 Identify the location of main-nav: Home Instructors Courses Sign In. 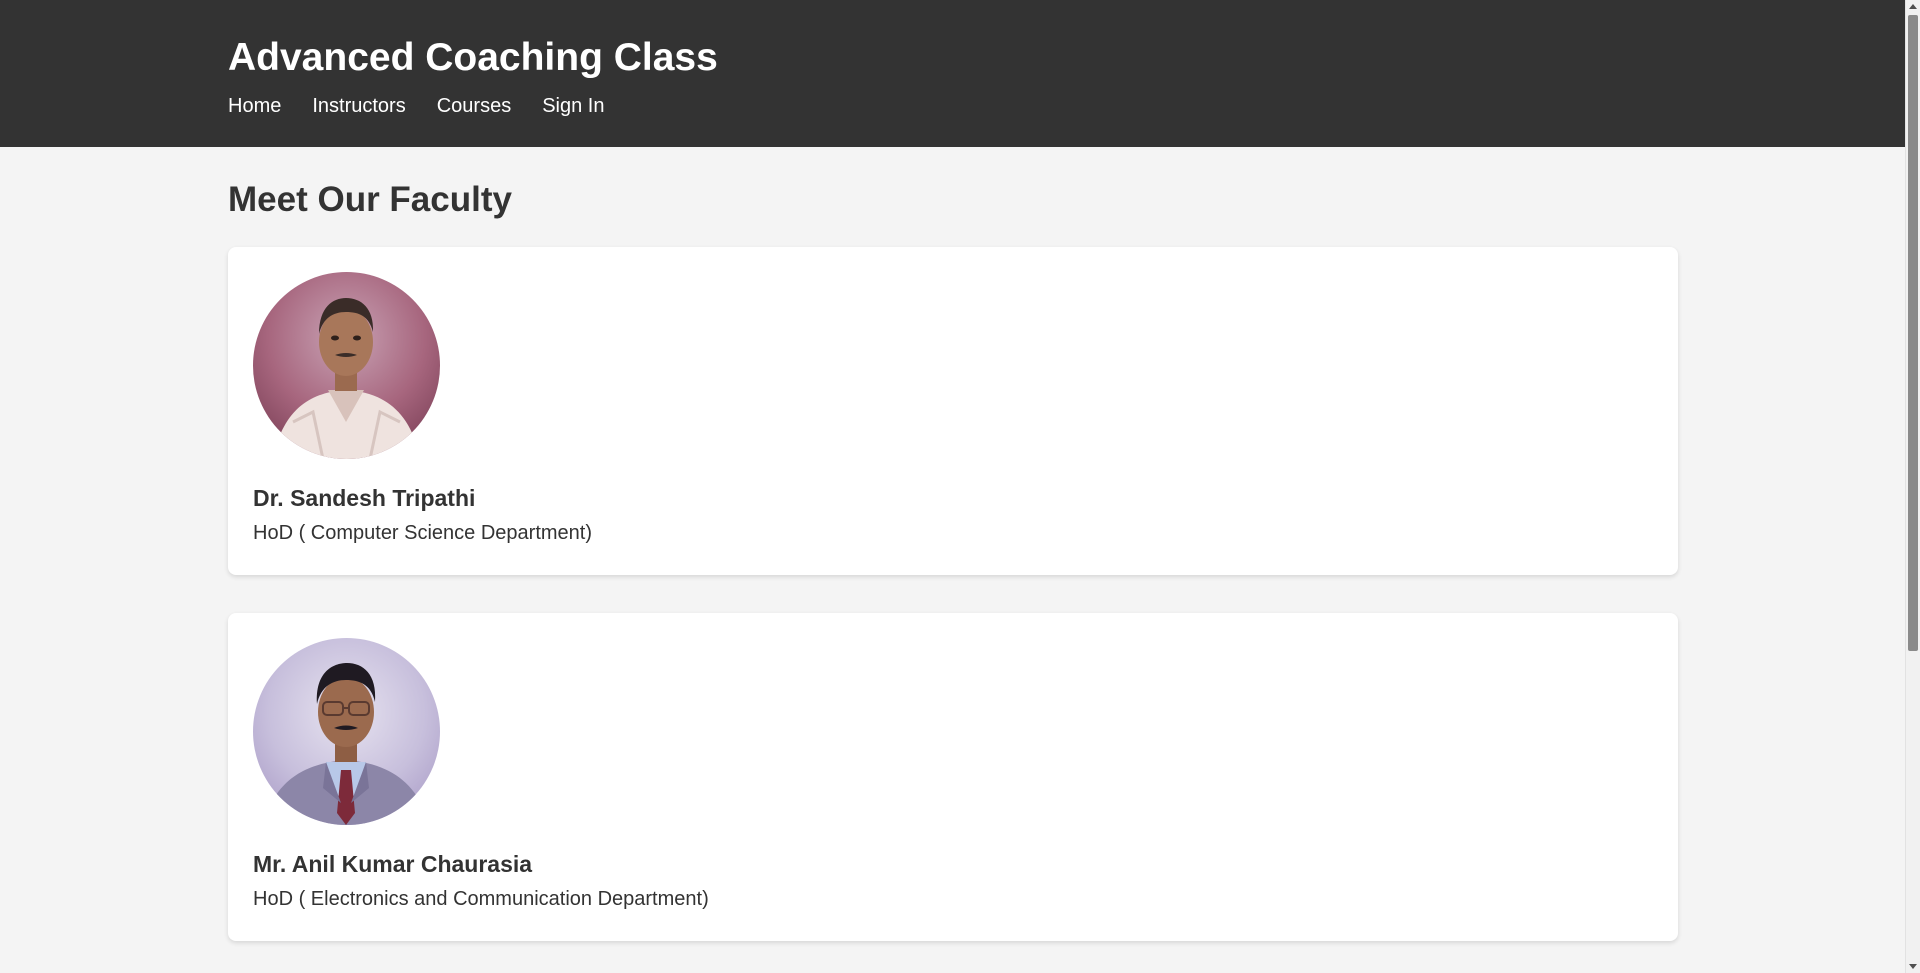
(416, 106).